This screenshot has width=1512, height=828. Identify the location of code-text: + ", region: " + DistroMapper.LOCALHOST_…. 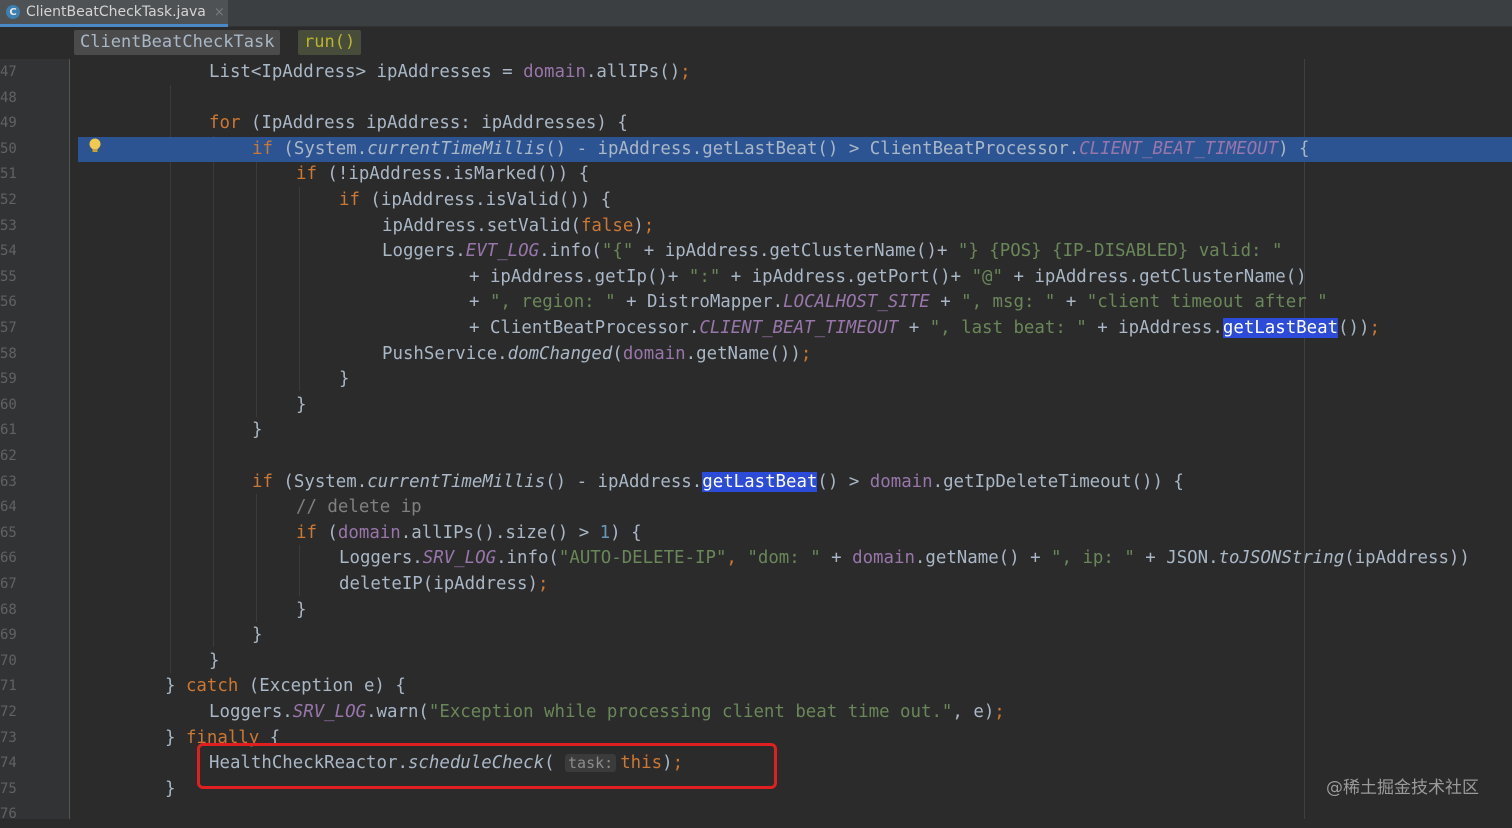
(898, 302).